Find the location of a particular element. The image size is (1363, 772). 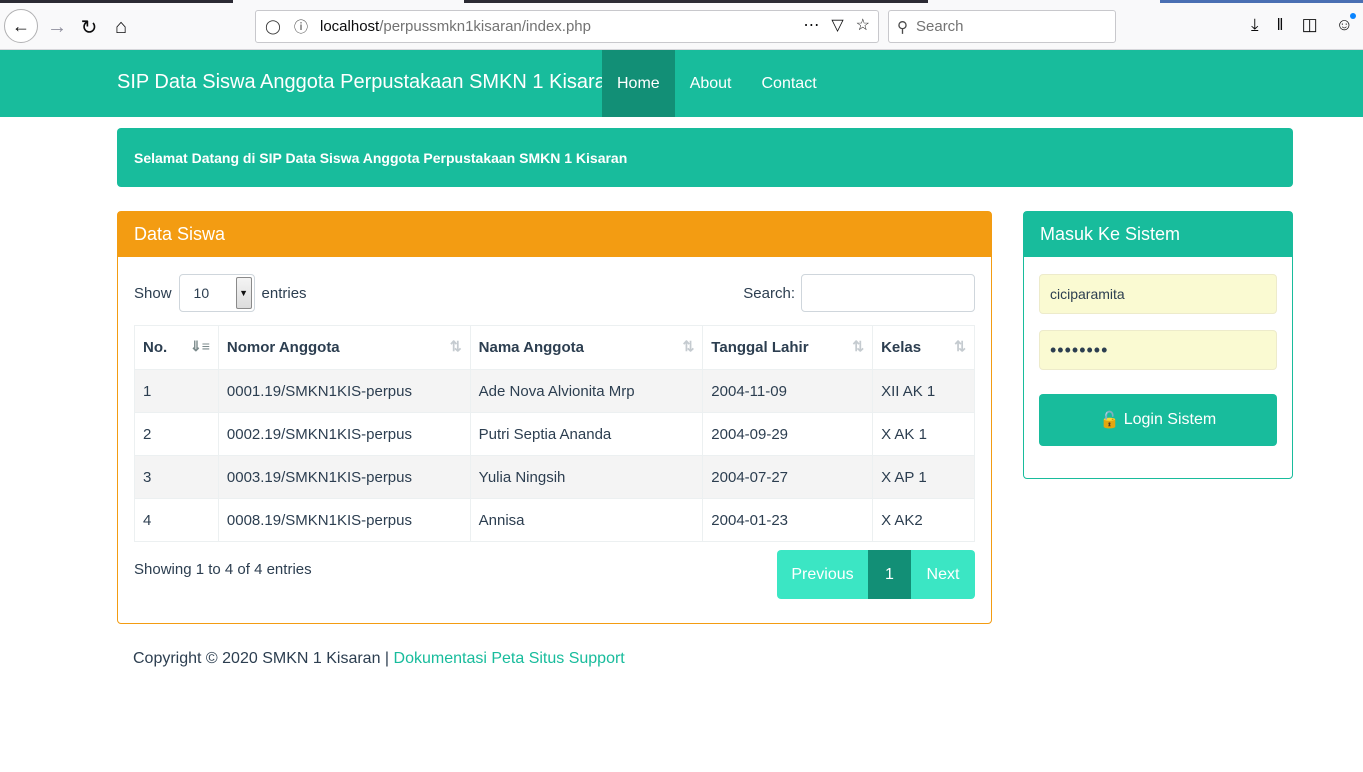

cell-tanggal-lahir: 2004-07-27 is located at coordinates (788, 477).